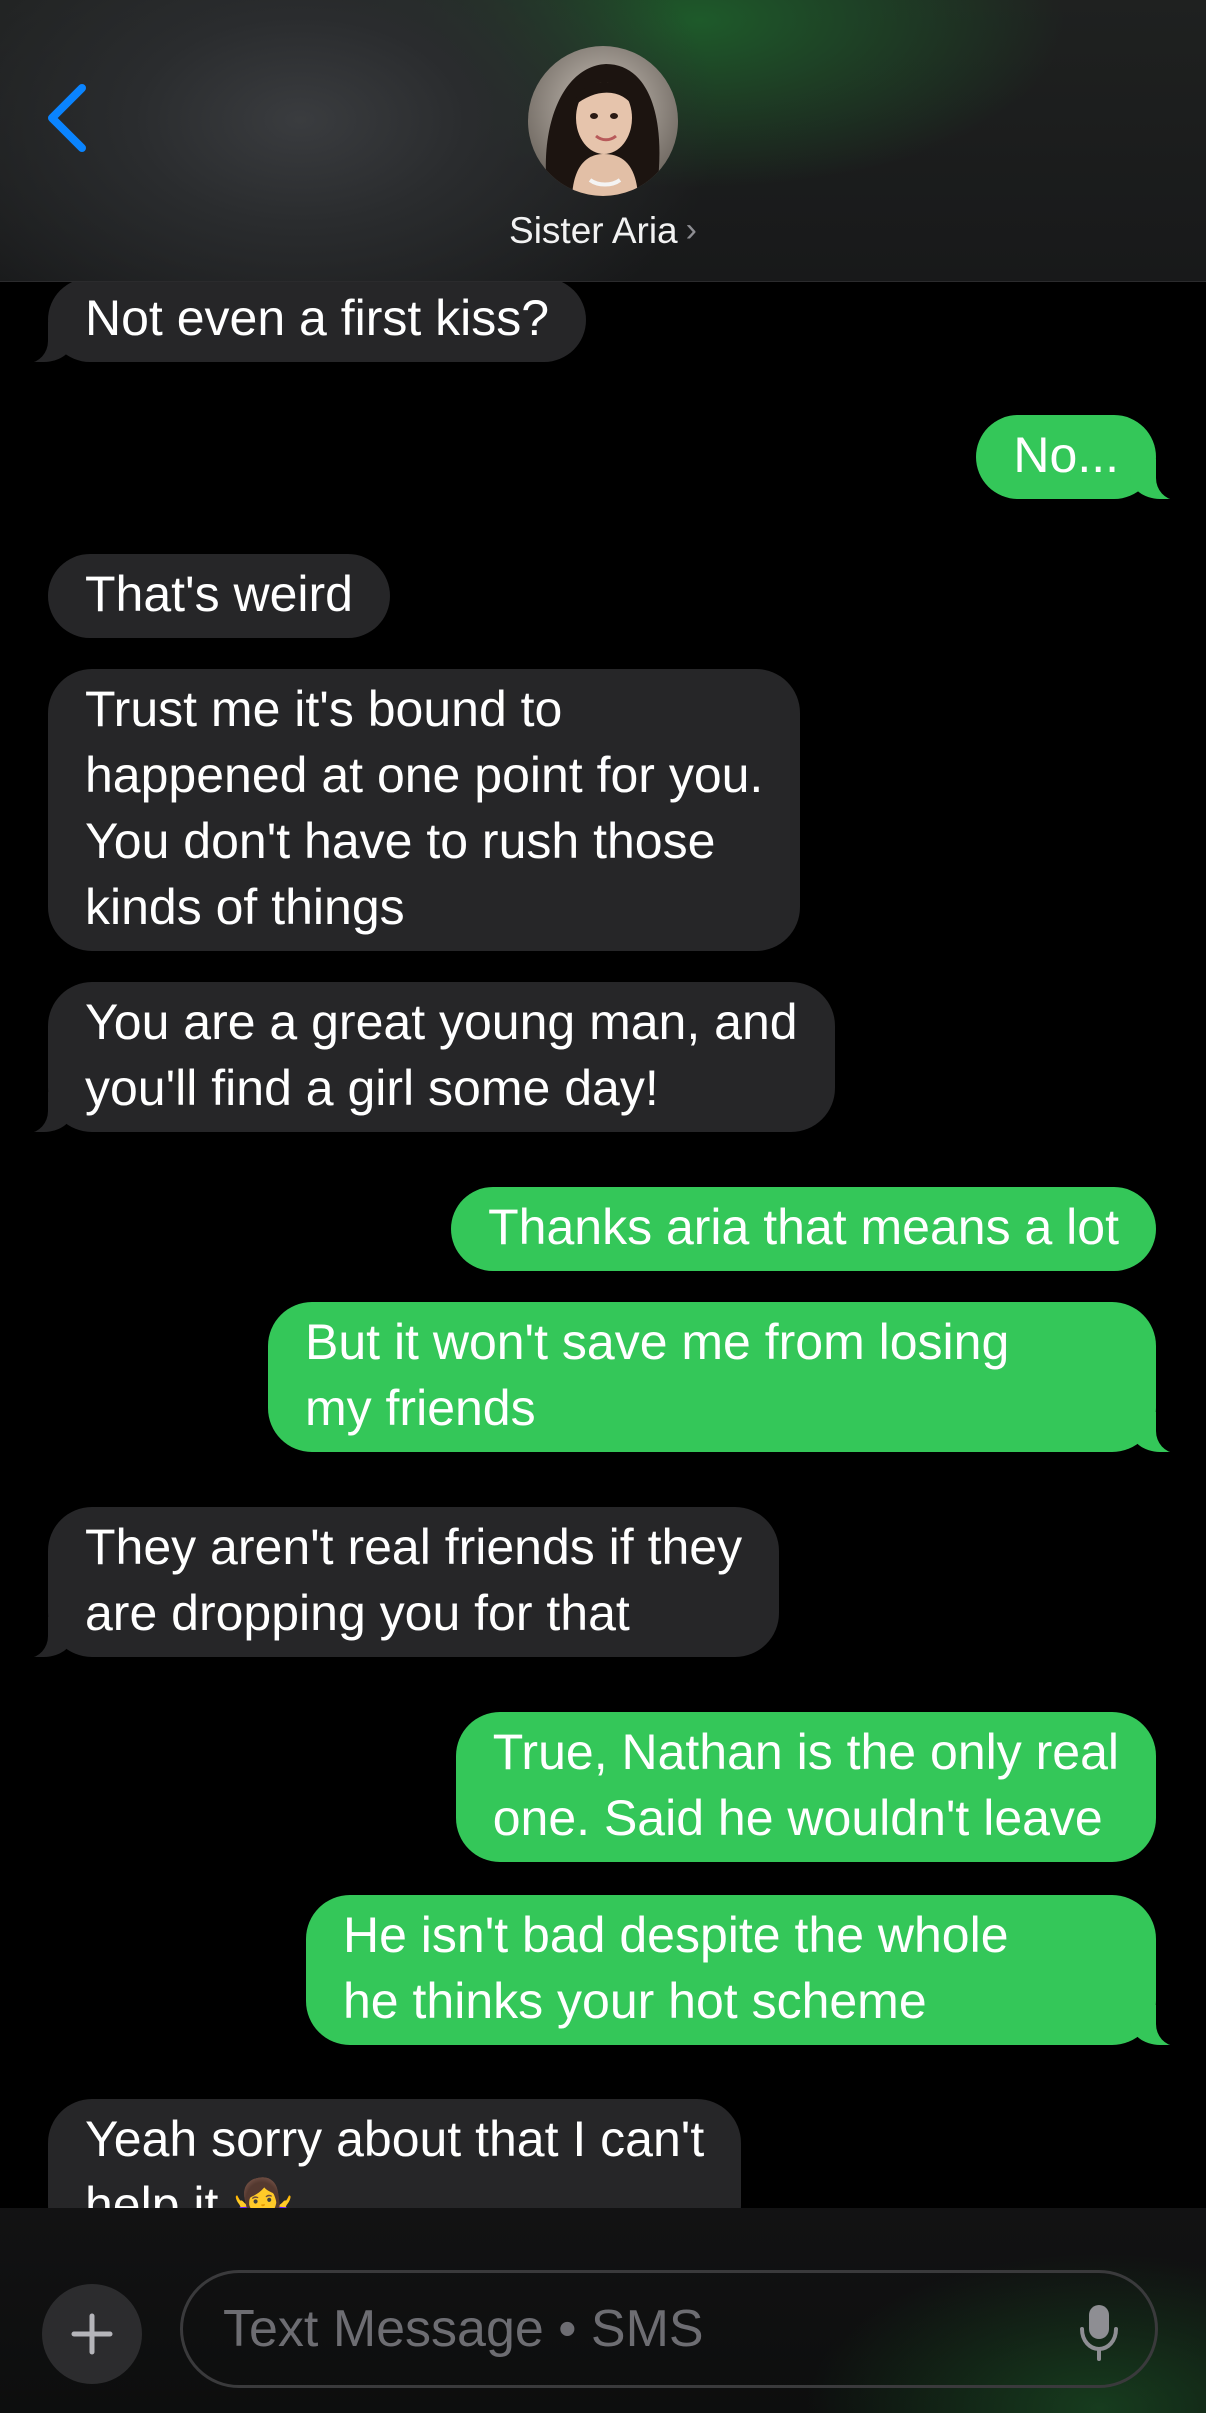  What do you see at coordinates (302, 322) in the screenshot?
I see `message-bubble-incoming: Not even a first kiss?` at bounding box center [302, 322].